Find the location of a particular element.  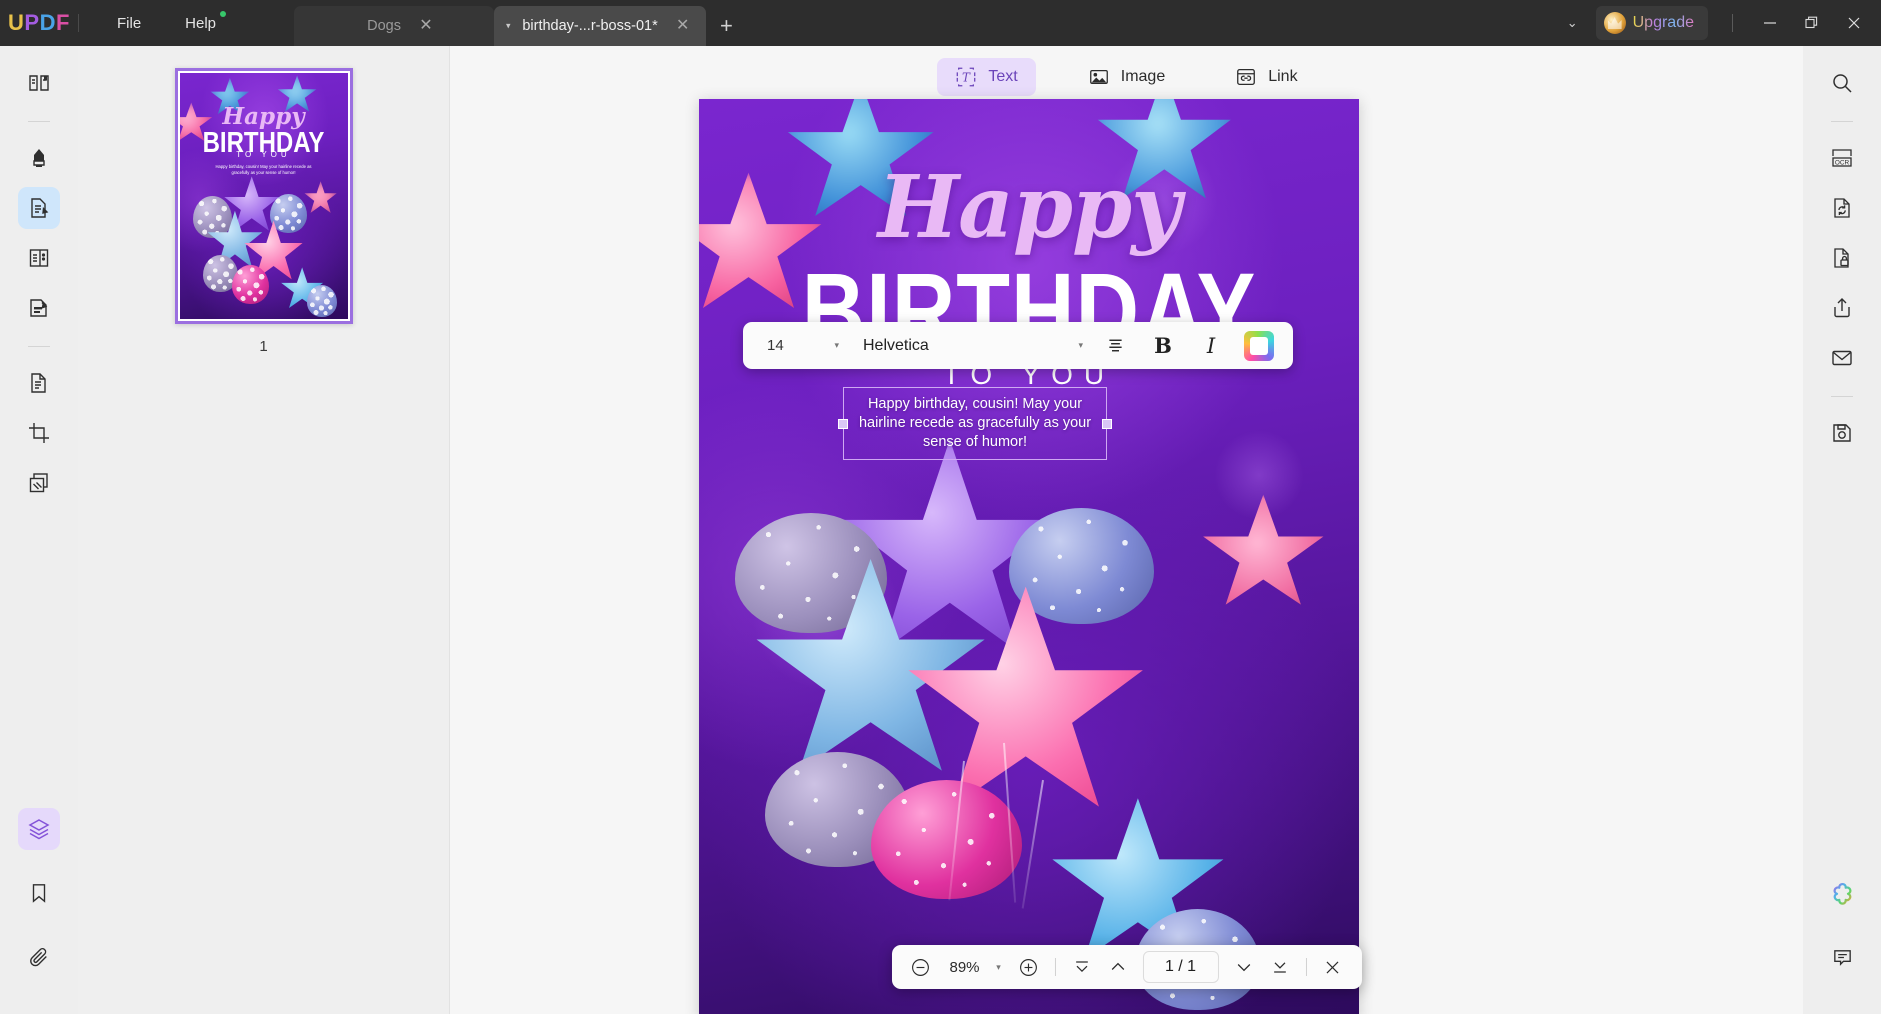

prev-page-icon is located at coordinates (1118, 967).